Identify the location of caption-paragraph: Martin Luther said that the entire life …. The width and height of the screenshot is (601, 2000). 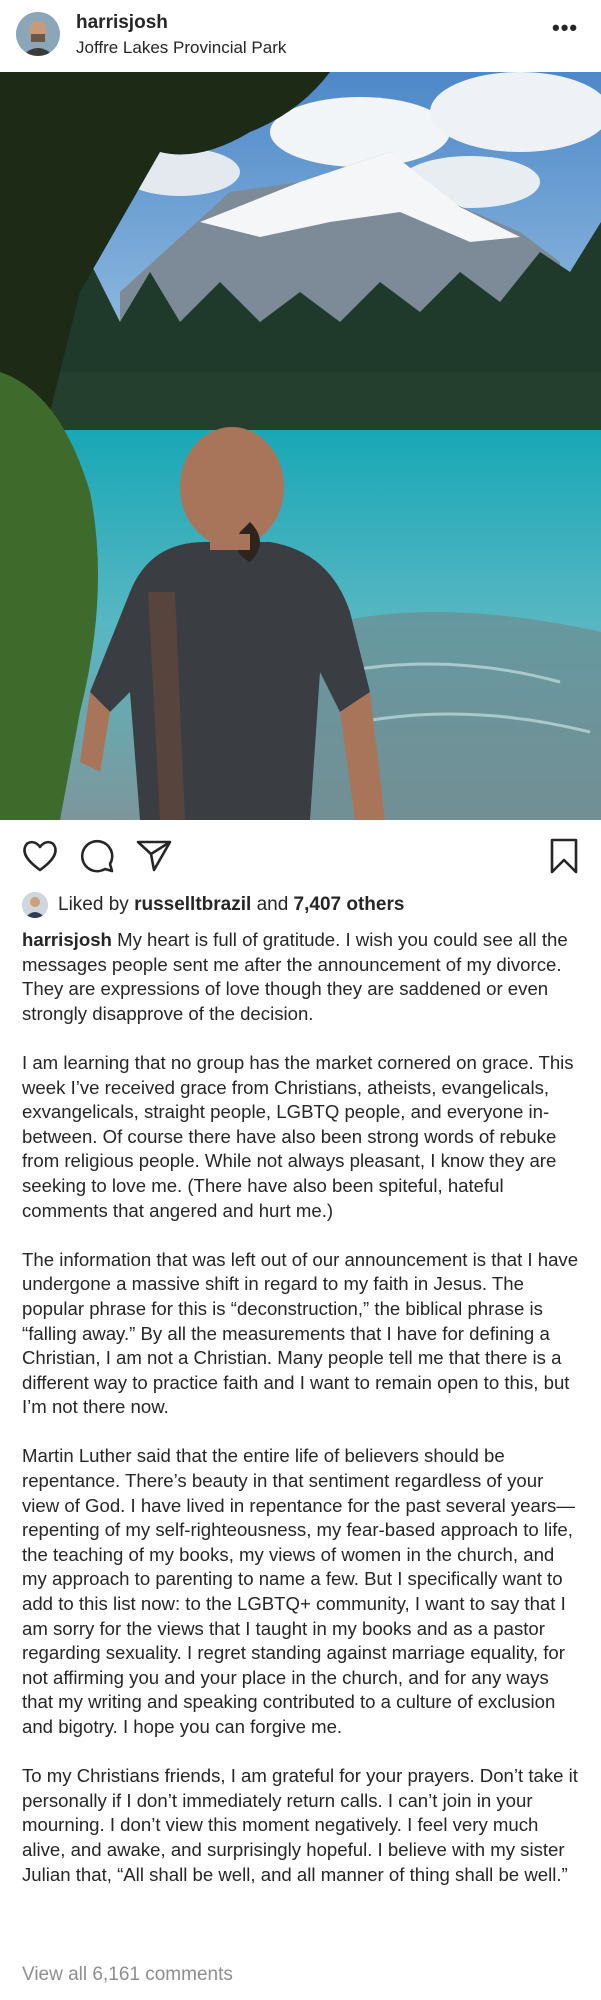
(298, 1591).